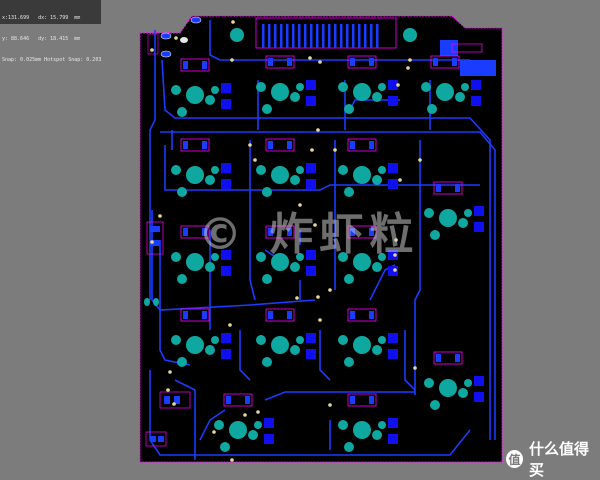 This screenshot has height=480, width=600. I want to click on brand-badge: 值 什么值得买, so click(553, 459).